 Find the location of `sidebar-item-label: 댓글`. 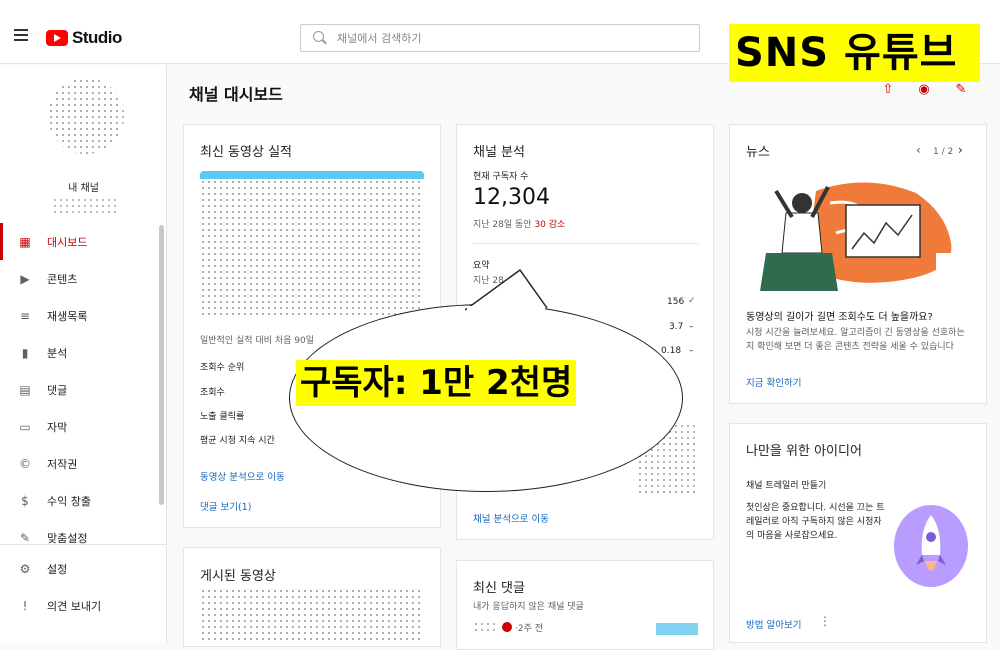

sidebar-item-label: 댓글 is located at coordinates (57, 390).